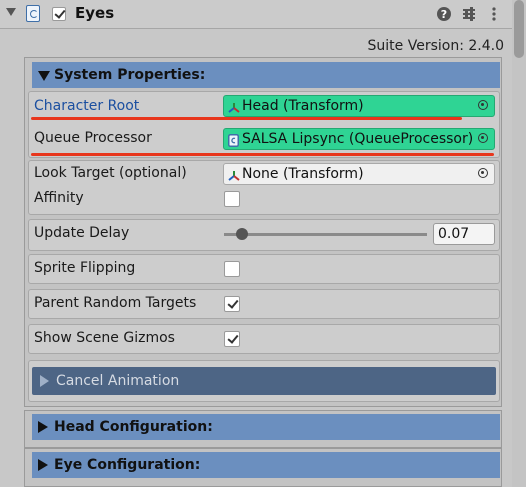 This screenshot has width=526, height=487. Describe the element at coordinates (130, 75) in the screenshot. I see `system-properties-title: System Properties:` at that location.